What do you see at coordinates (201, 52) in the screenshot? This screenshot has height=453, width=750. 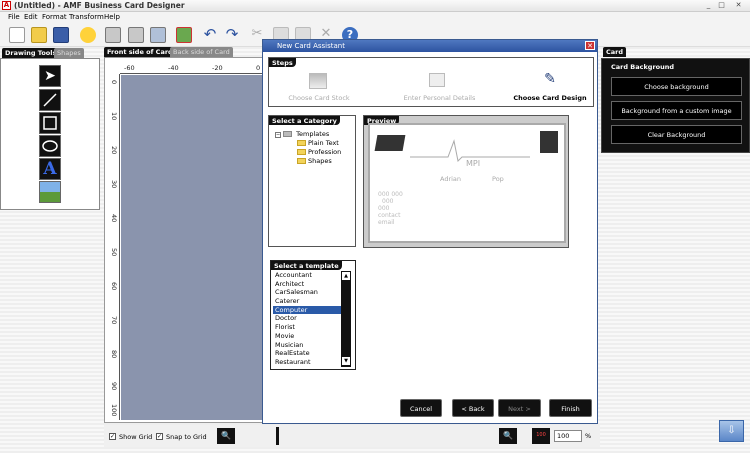 I see `tab-back-side: Back side of Card` at bounding box center [201, 52].